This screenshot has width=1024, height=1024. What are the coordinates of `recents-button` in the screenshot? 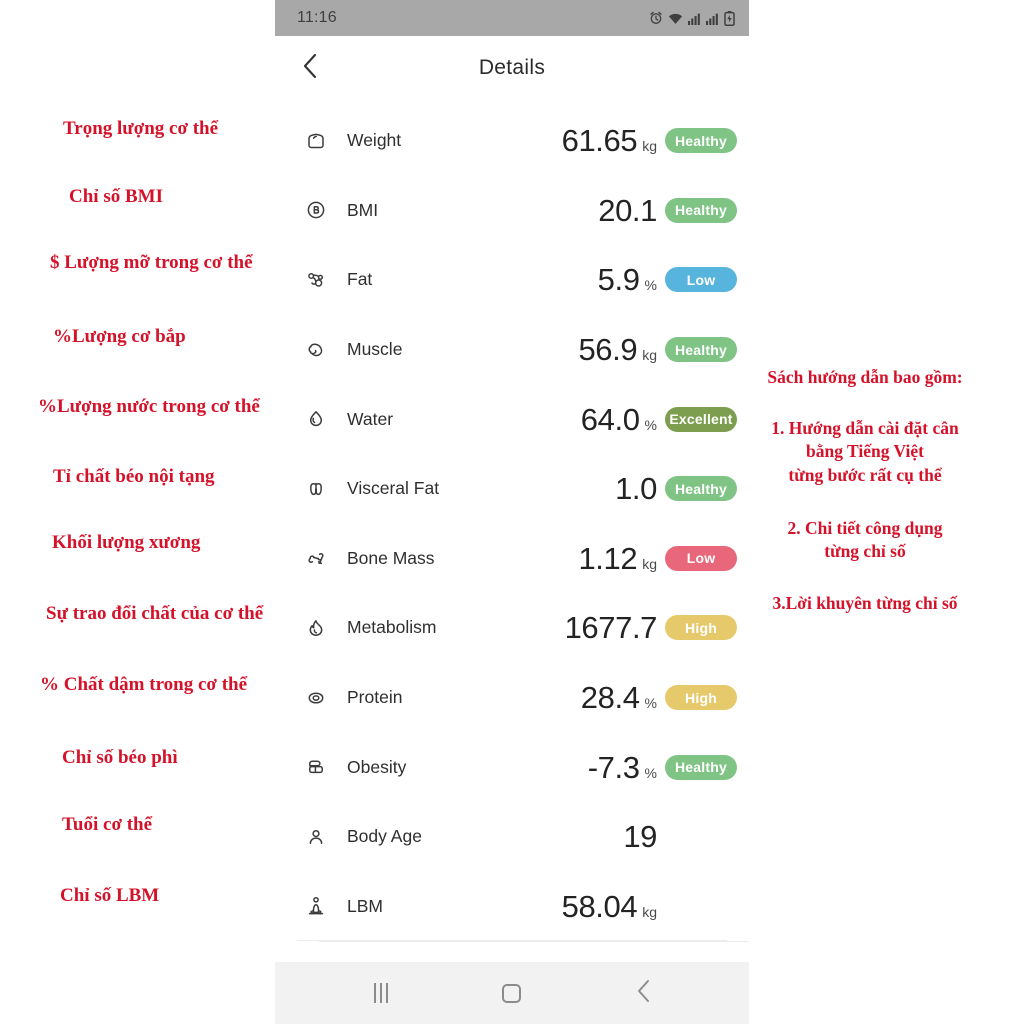 It's located at (381, 993).